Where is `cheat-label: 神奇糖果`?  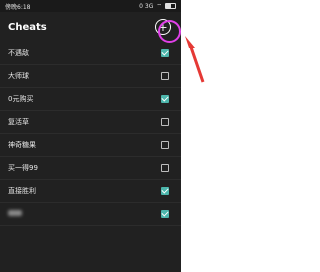 cheat-label: 神奇糖果 is located at coordinates (22, 145).